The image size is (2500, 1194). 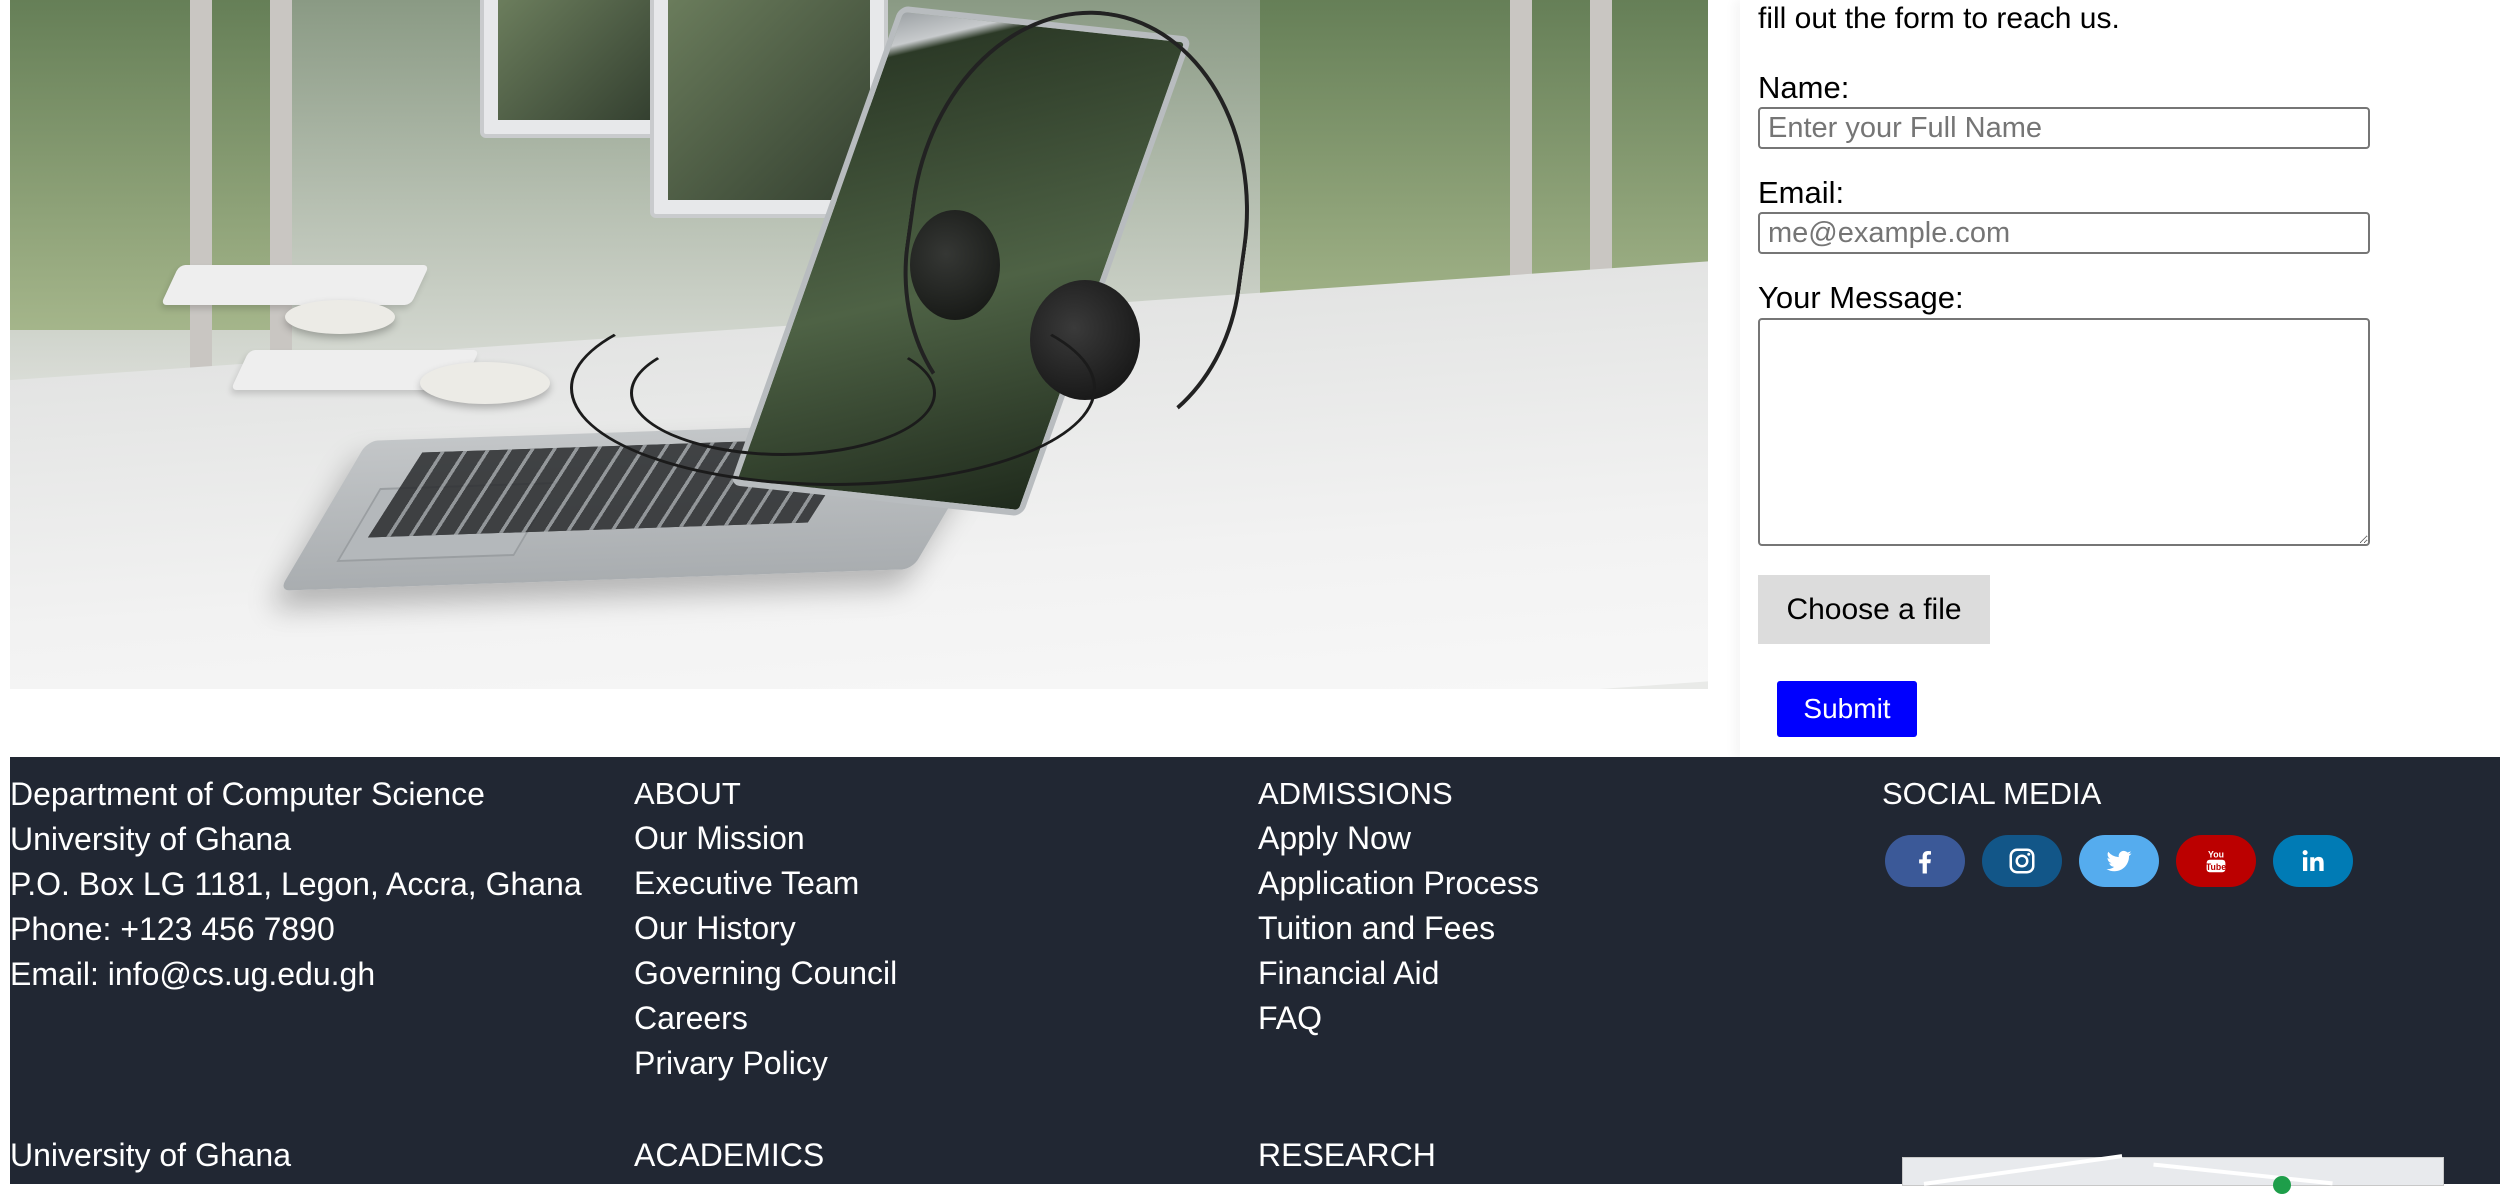 I want to click on about-heading: ABOUT, so click(x=687, y=793).